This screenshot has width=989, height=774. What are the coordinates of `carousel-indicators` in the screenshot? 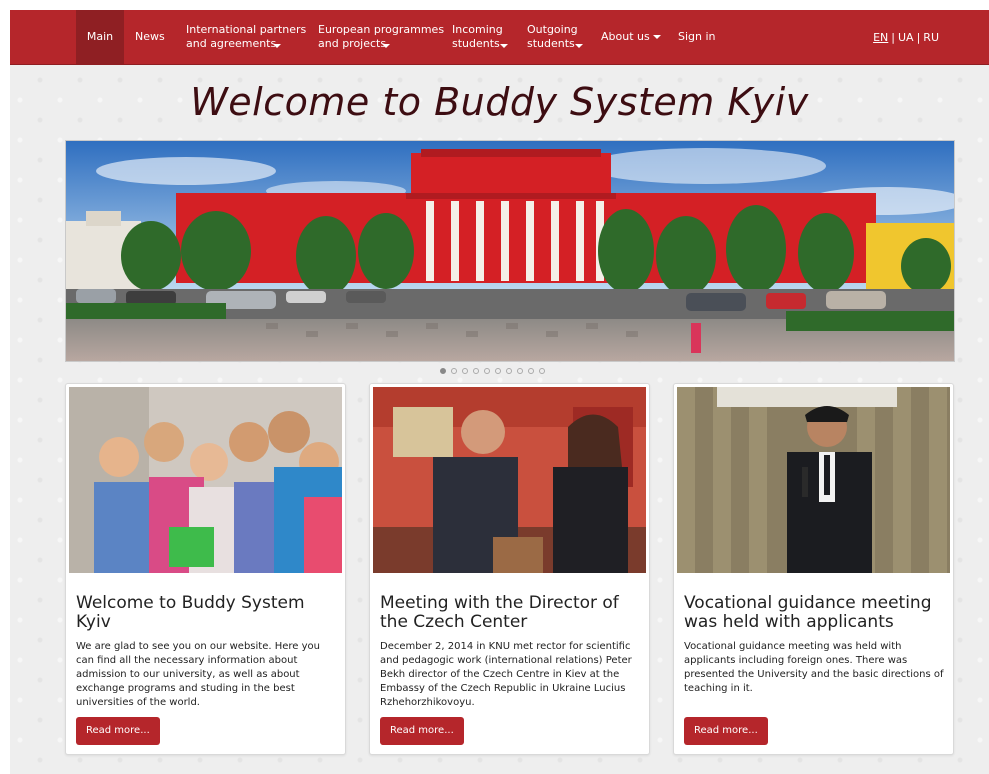 It's located at (492, 372).